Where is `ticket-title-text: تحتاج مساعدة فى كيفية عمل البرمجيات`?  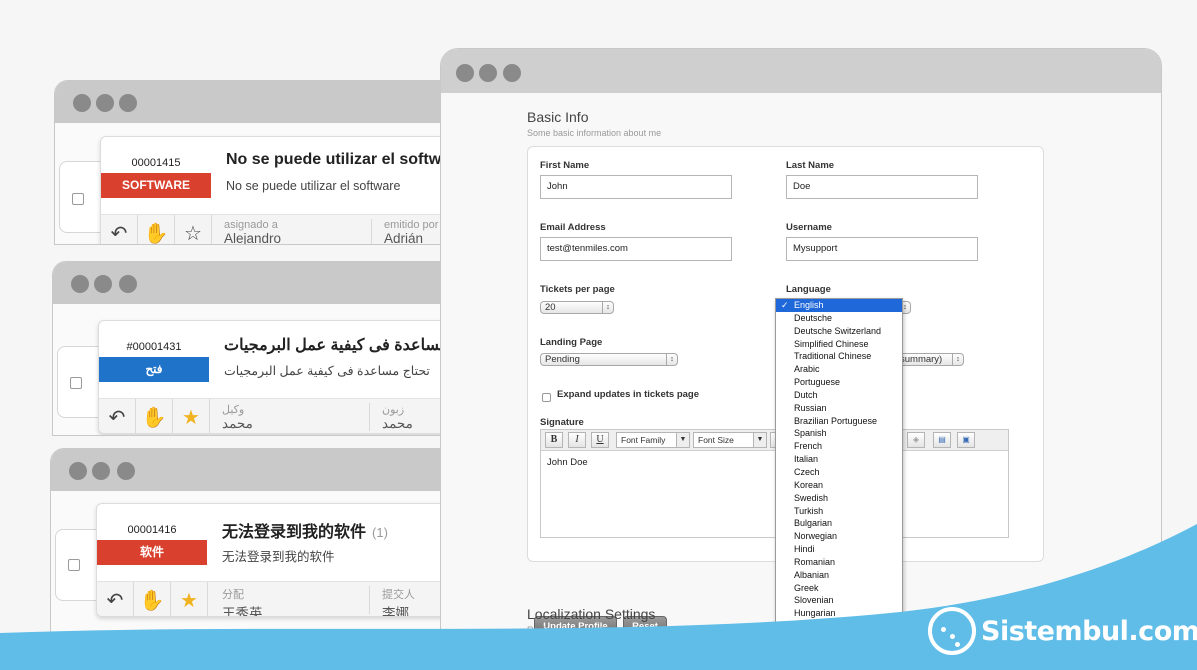 ticket-title-text: تحتاج مساعدة فى كيفية عمل البرمجيات is located at coordinates (341, 345).